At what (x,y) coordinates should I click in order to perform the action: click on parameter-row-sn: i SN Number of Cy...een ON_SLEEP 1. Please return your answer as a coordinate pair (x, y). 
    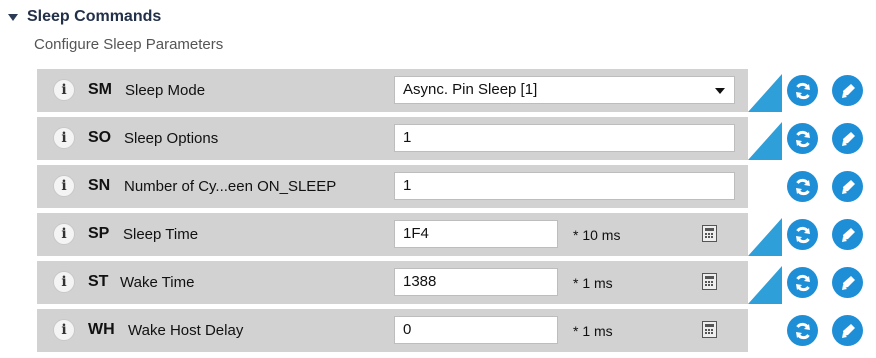
    Looking at the image, I should click on (456, 186).